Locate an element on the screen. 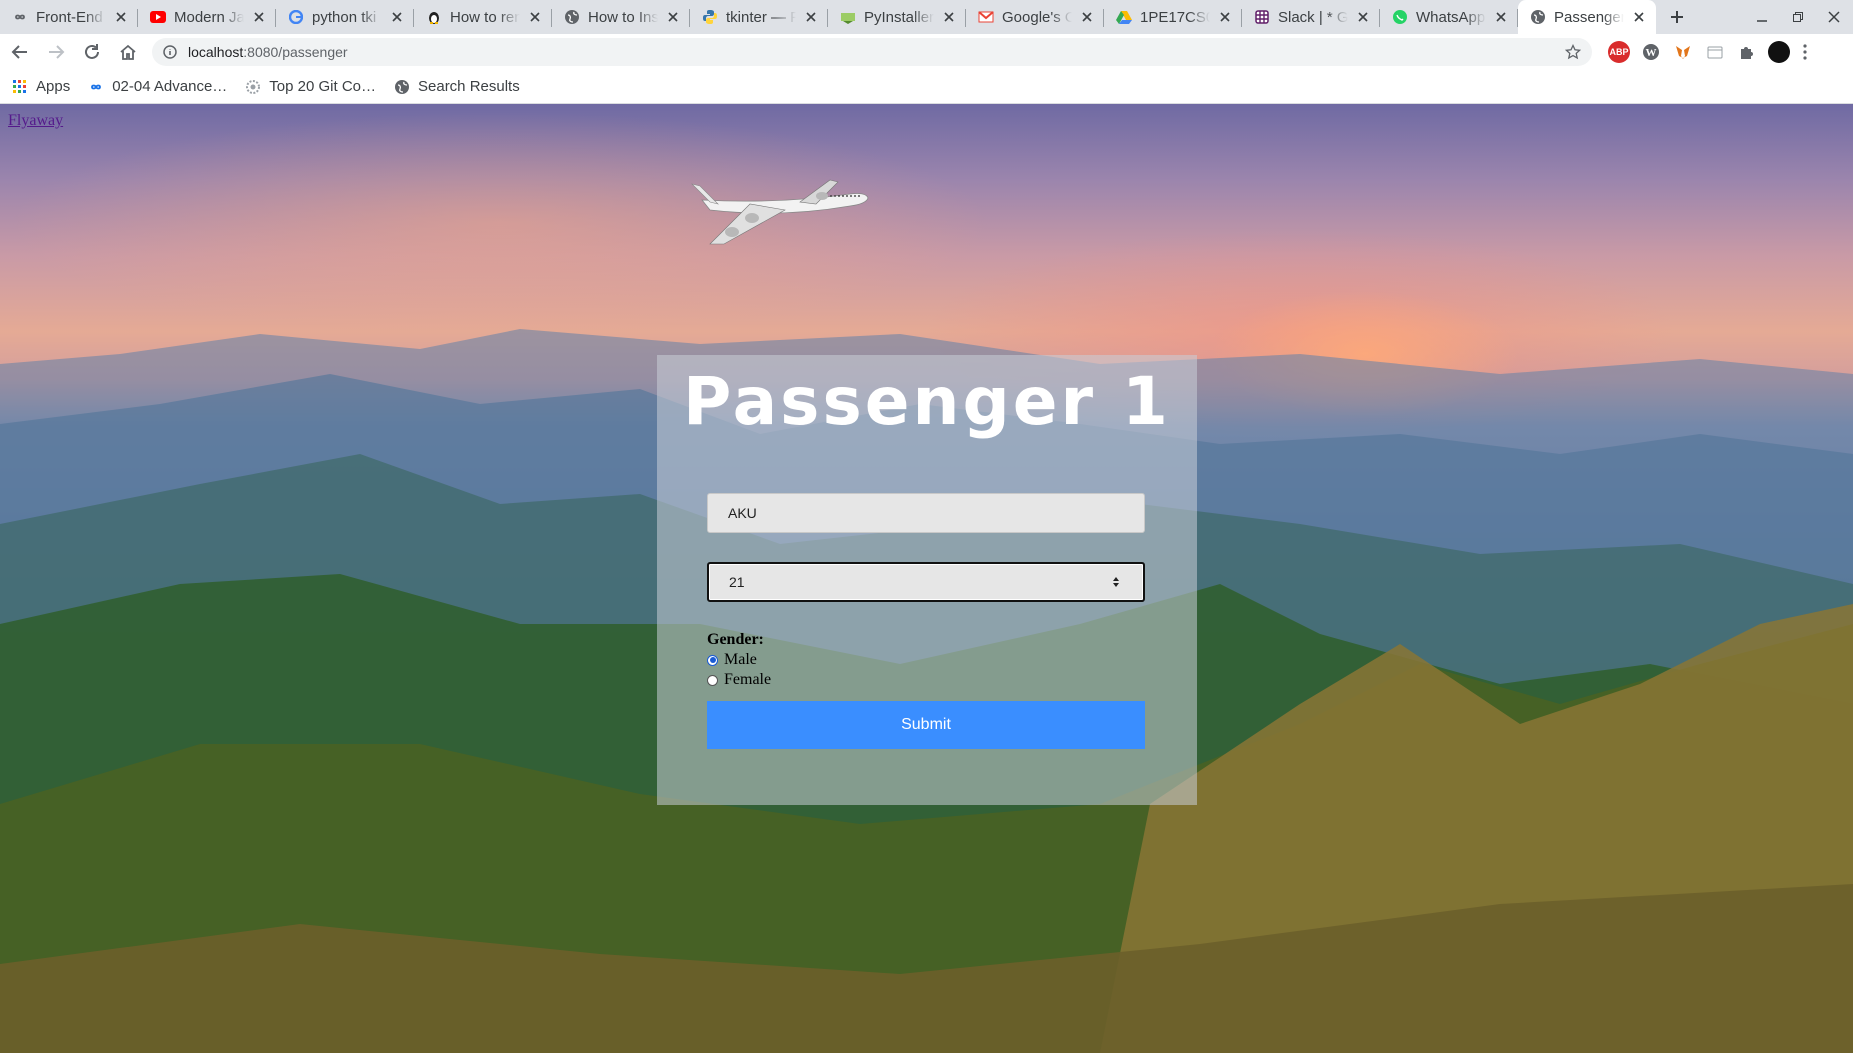 This screenshot has height=1053, width=1853. arrow-left-icon is located at coordinates (19, 52).